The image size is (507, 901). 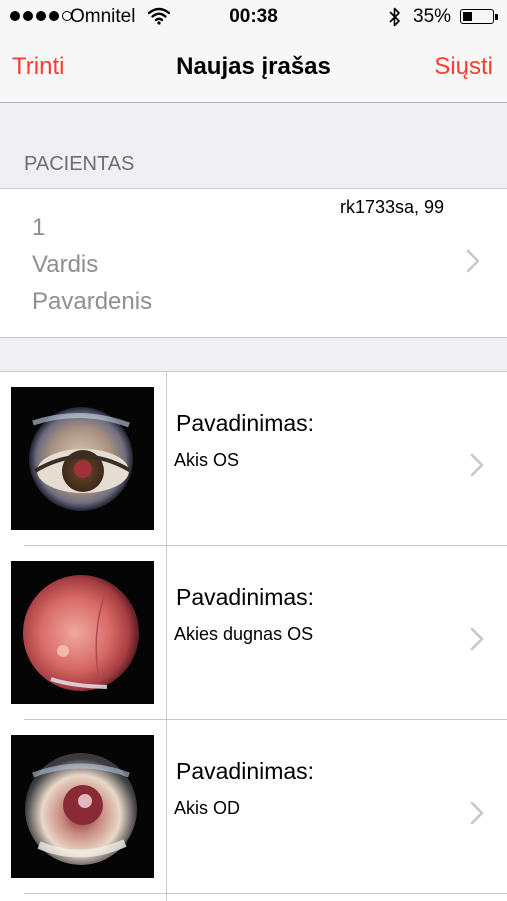 I want to click on patient-last-name: Pavardenis, so click(x=92, y=301).